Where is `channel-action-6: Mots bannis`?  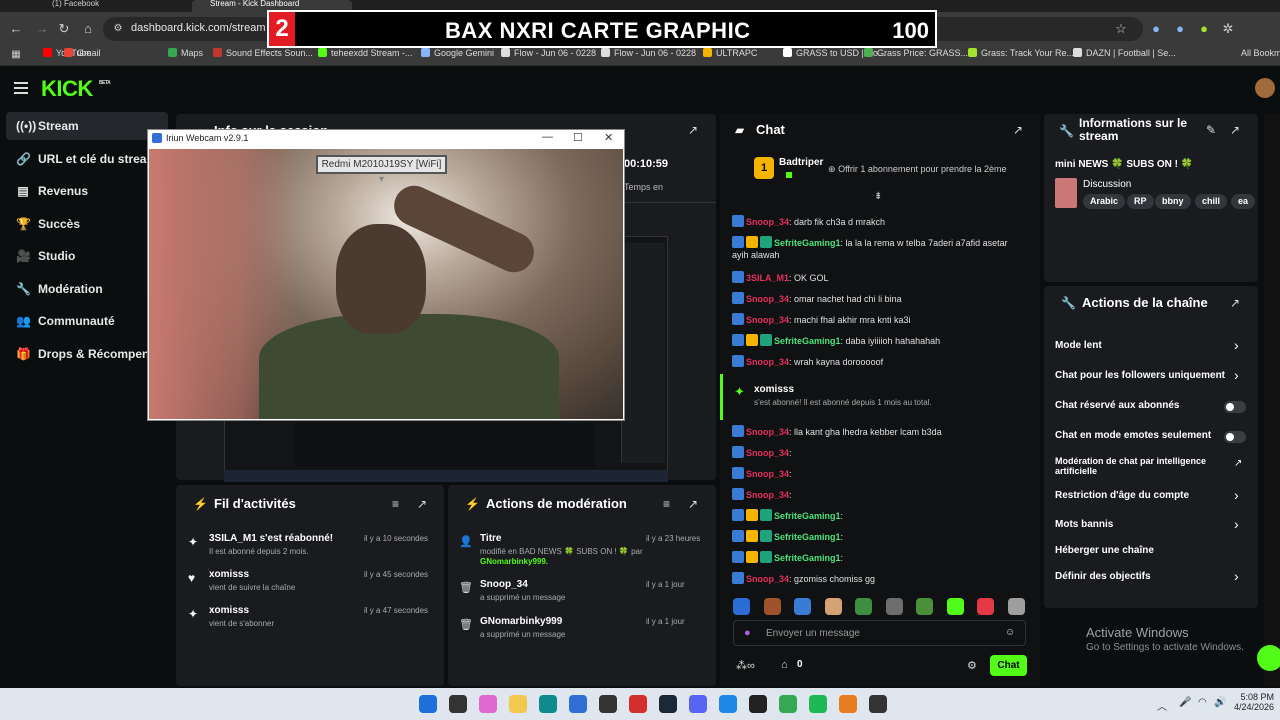 channel-action-6: Mots bannis is located at coordinates (1084, 524).